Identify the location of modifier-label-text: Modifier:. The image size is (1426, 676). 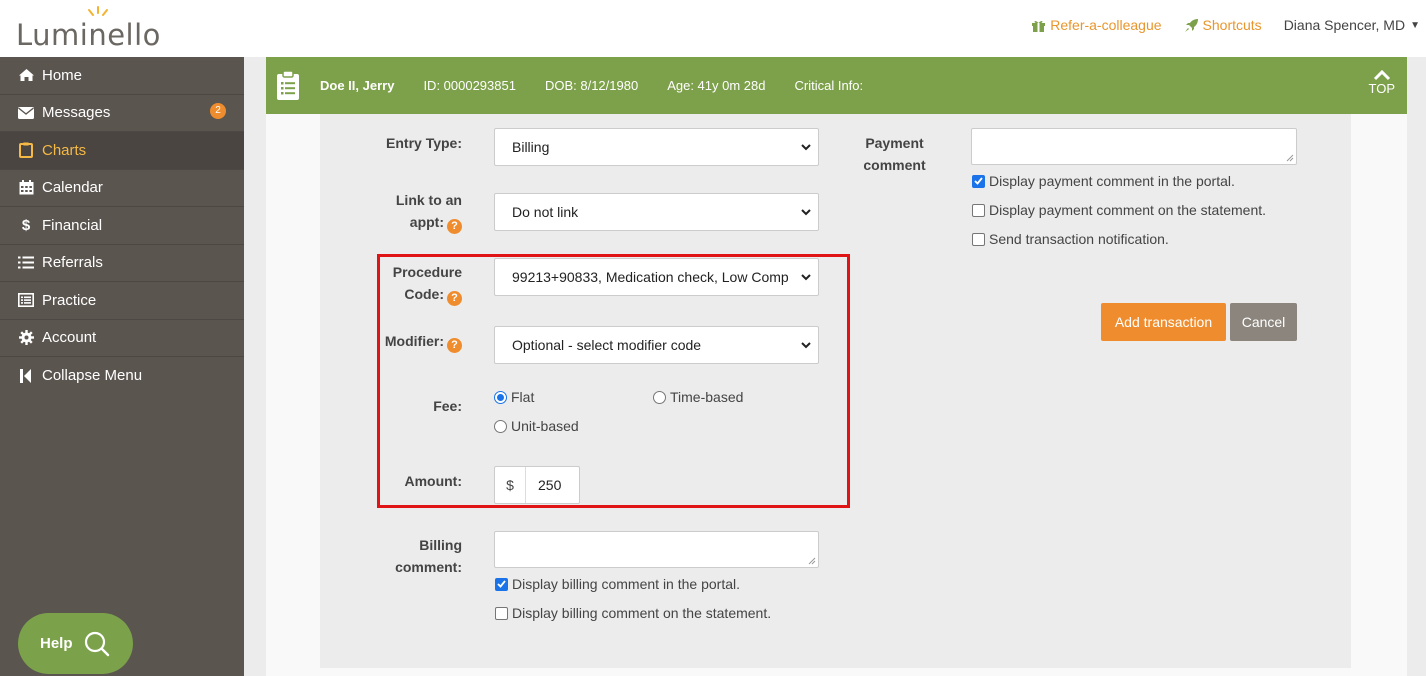
(414, 341).